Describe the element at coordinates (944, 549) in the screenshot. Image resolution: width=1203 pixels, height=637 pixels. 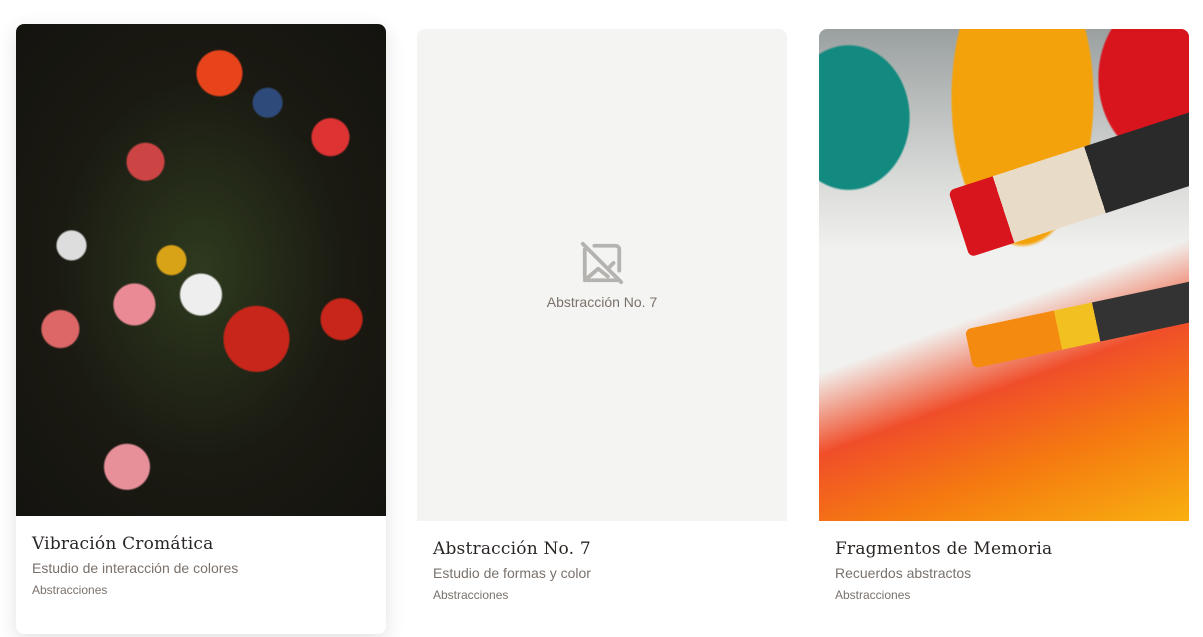
I see `artwork-title: Fragmentos de Memoria` at that location.